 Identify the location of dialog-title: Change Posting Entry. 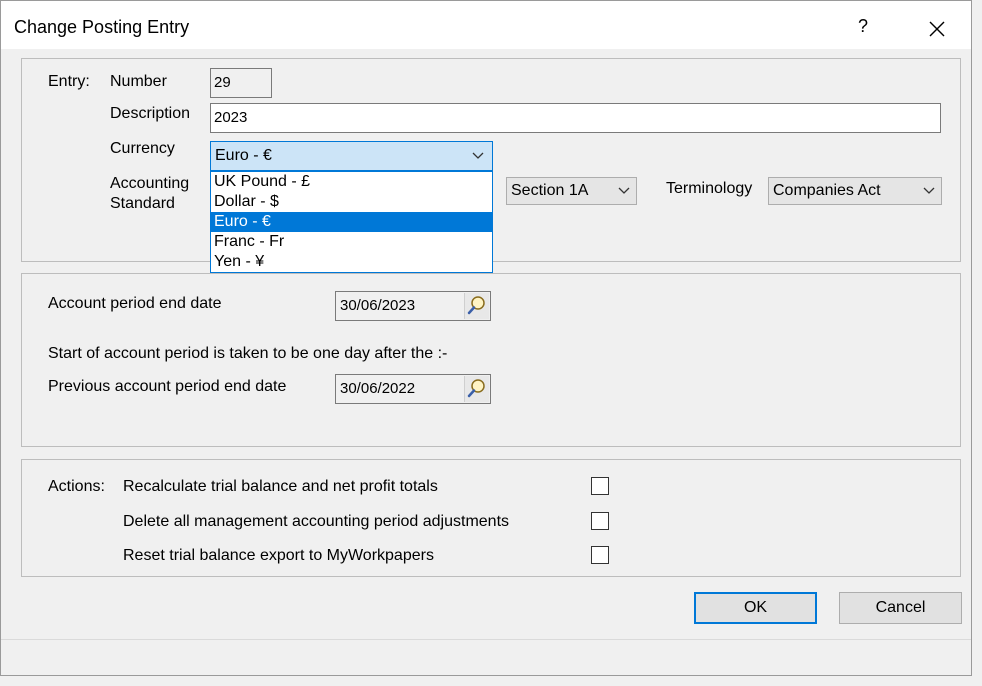
(102, 27).